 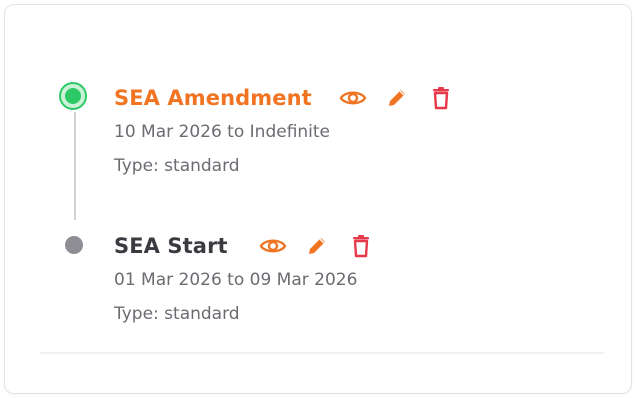 I want to click on entry-date-range: 01 Mar 2026 to 09 Mar 2026, so click(x=236, y=280).